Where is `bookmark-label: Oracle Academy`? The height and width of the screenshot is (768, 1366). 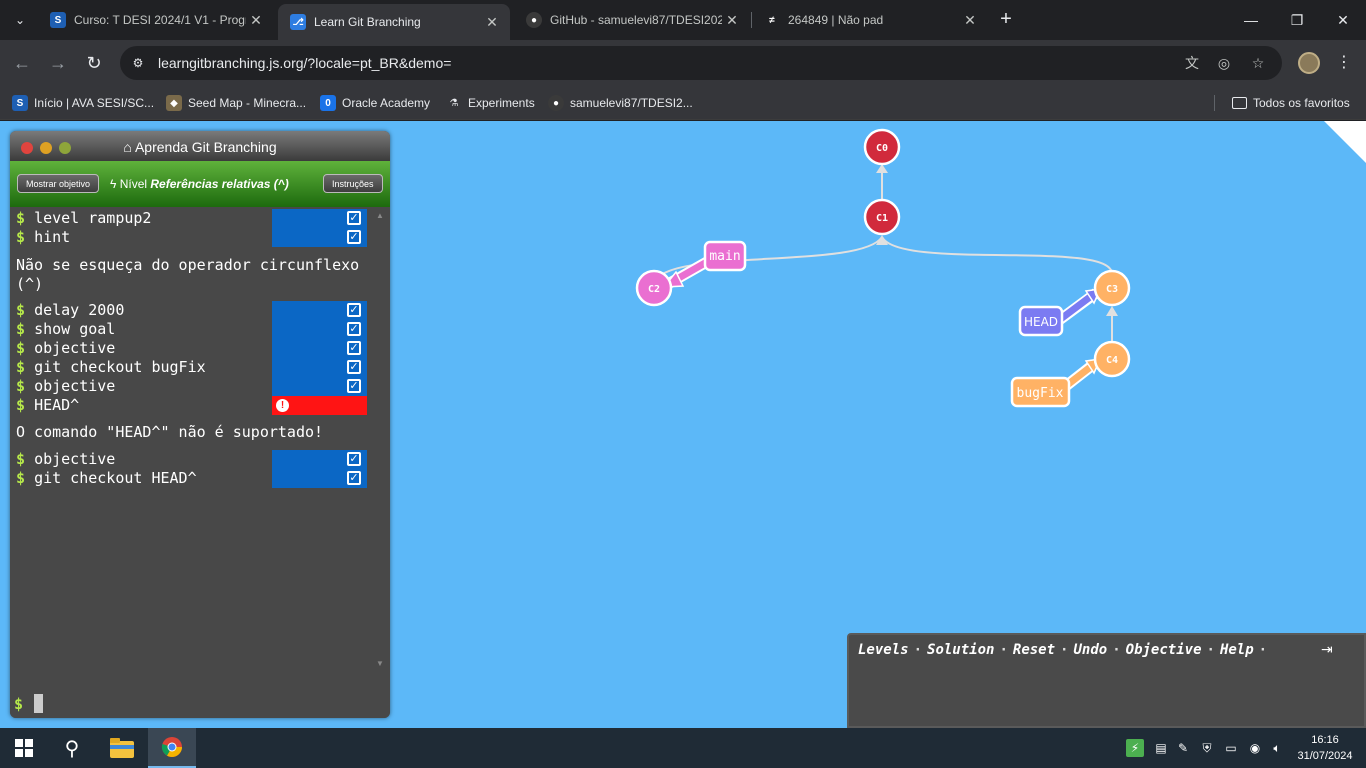 bookmark-label: Oracle Academy is located at coordinates (386, 103).